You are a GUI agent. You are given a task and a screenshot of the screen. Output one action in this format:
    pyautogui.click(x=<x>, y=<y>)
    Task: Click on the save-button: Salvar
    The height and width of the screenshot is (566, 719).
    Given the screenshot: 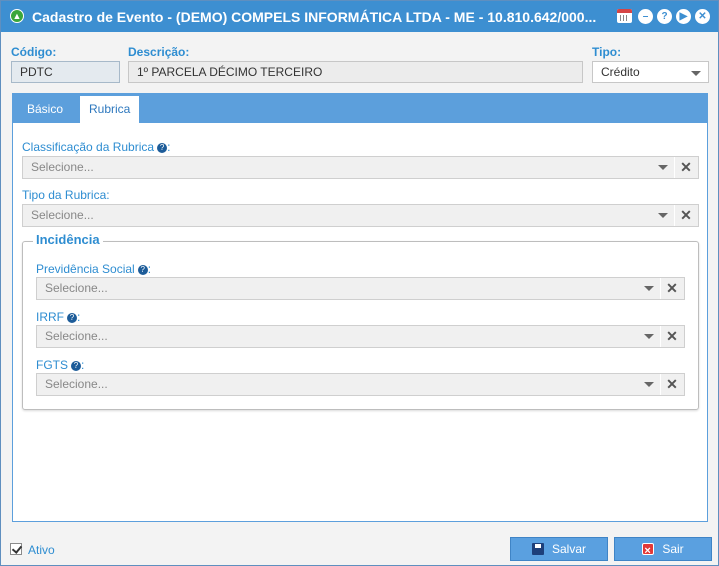 What is the action you would take?
    pyautogui.click(x=559, y=549)
    